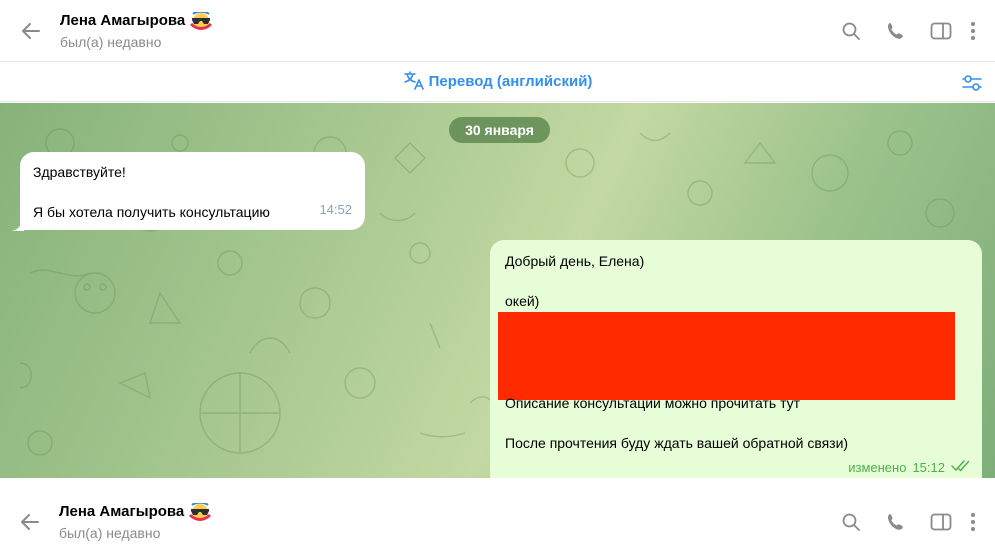 The width and height of the screenshot is (995, 553). Describe the element at coordinates (499, 130) in the screenshot. I see `date-separator: 30 января` at that location.